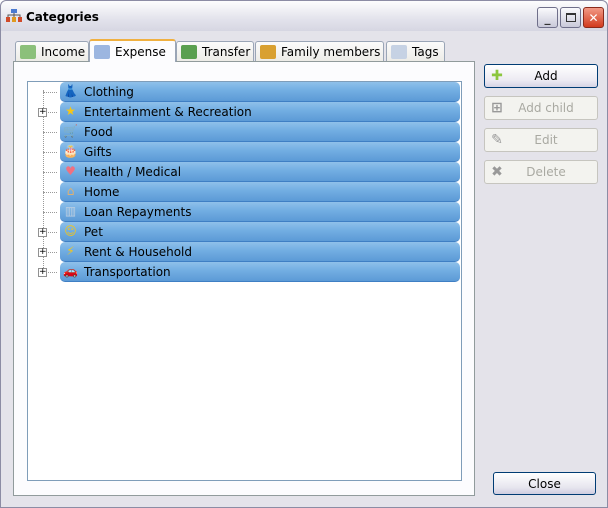  What do you see at coordinates (70, 131) in the screenshot?
I see `cart-icon: 🛒` at bounding box center [70, 131].